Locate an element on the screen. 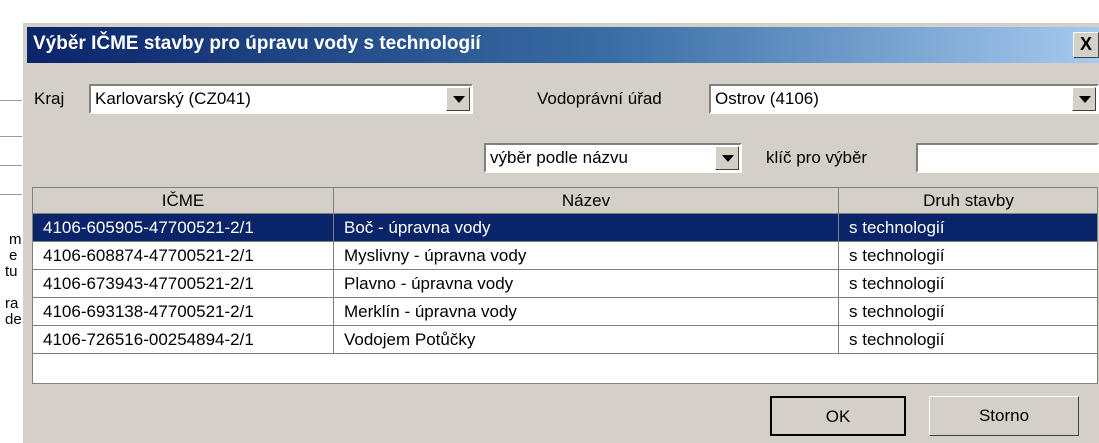 This screenshot has width=1099, height=443. close-button: X is located at coordinates (1086, 45).